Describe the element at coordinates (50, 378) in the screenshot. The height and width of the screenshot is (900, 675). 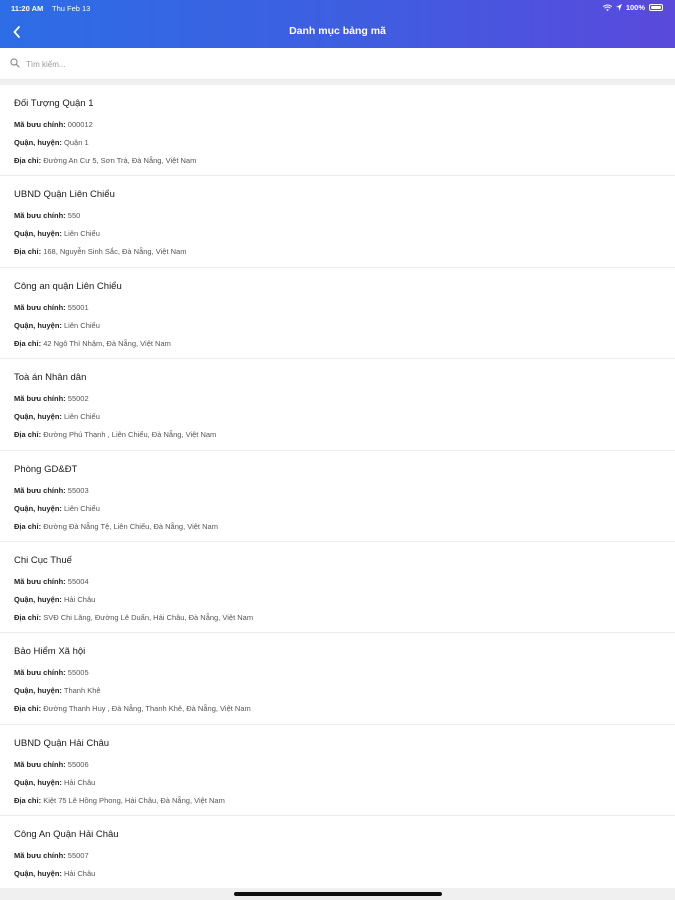
I see `item-title: Toà án Nhân dân` at that location.